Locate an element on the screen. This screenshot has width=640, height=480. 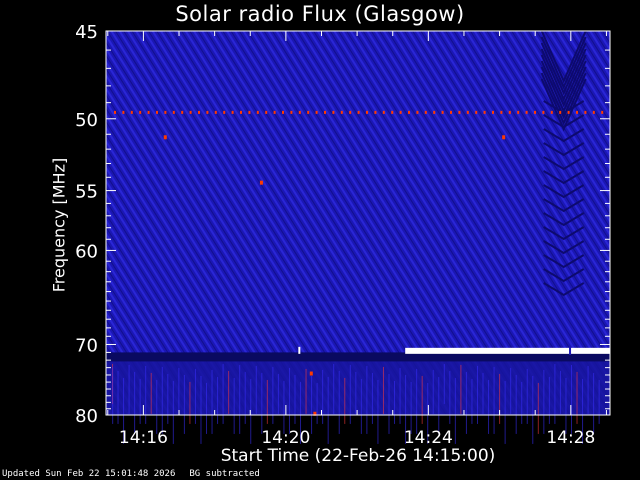
burst-mark is located at coordinates (299, 350).